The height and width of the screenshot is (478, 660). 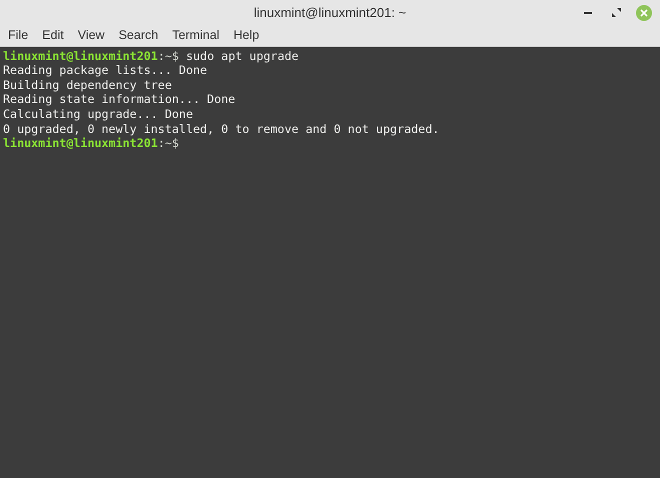 I want to click on output-line: 0 upgraded, 0 newly installed, 0 to remove and 0 not upgraded., so click(x=221, y=129).